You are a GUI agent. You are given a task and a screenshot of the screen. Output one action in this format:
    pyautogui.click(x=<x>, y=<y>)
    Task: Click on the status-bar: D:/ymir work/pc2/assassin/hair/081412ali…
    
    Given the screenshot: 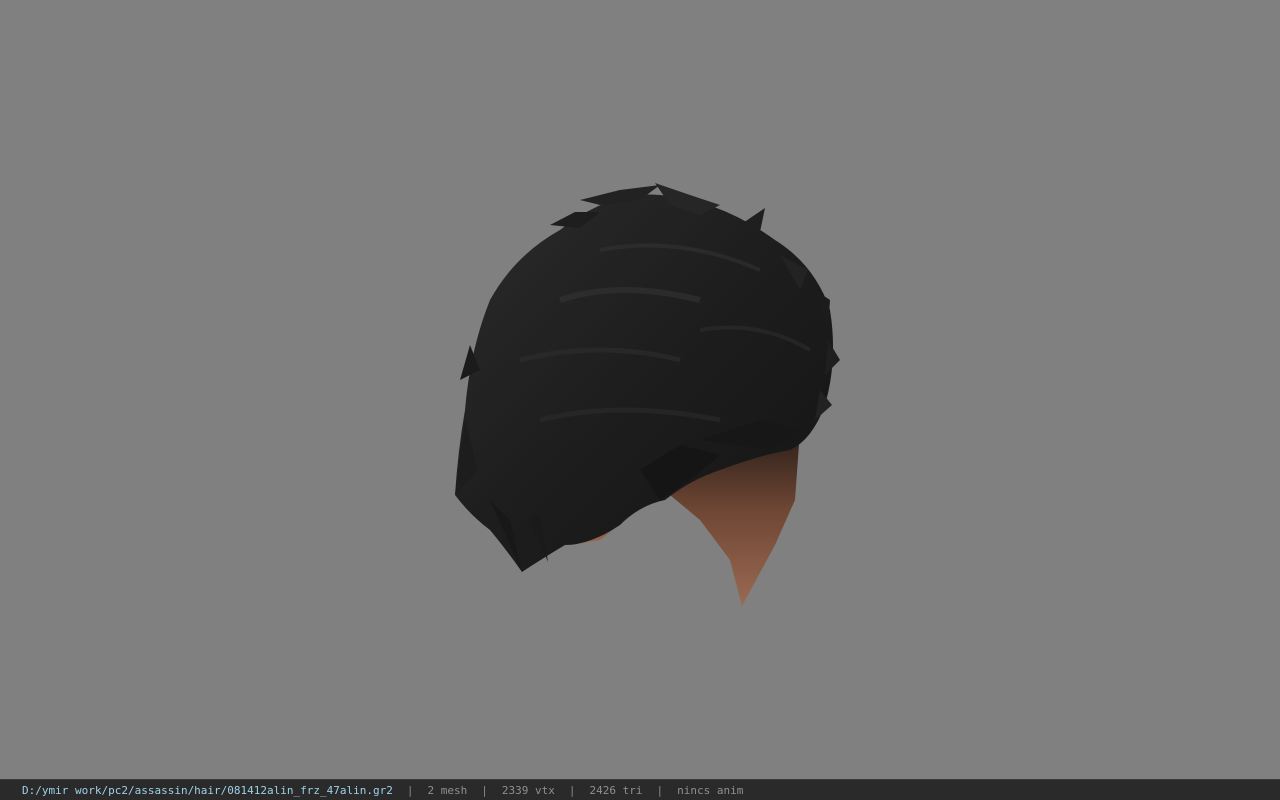 What is the action you would take?
    pyautogui.click(x=640, y=789)
    